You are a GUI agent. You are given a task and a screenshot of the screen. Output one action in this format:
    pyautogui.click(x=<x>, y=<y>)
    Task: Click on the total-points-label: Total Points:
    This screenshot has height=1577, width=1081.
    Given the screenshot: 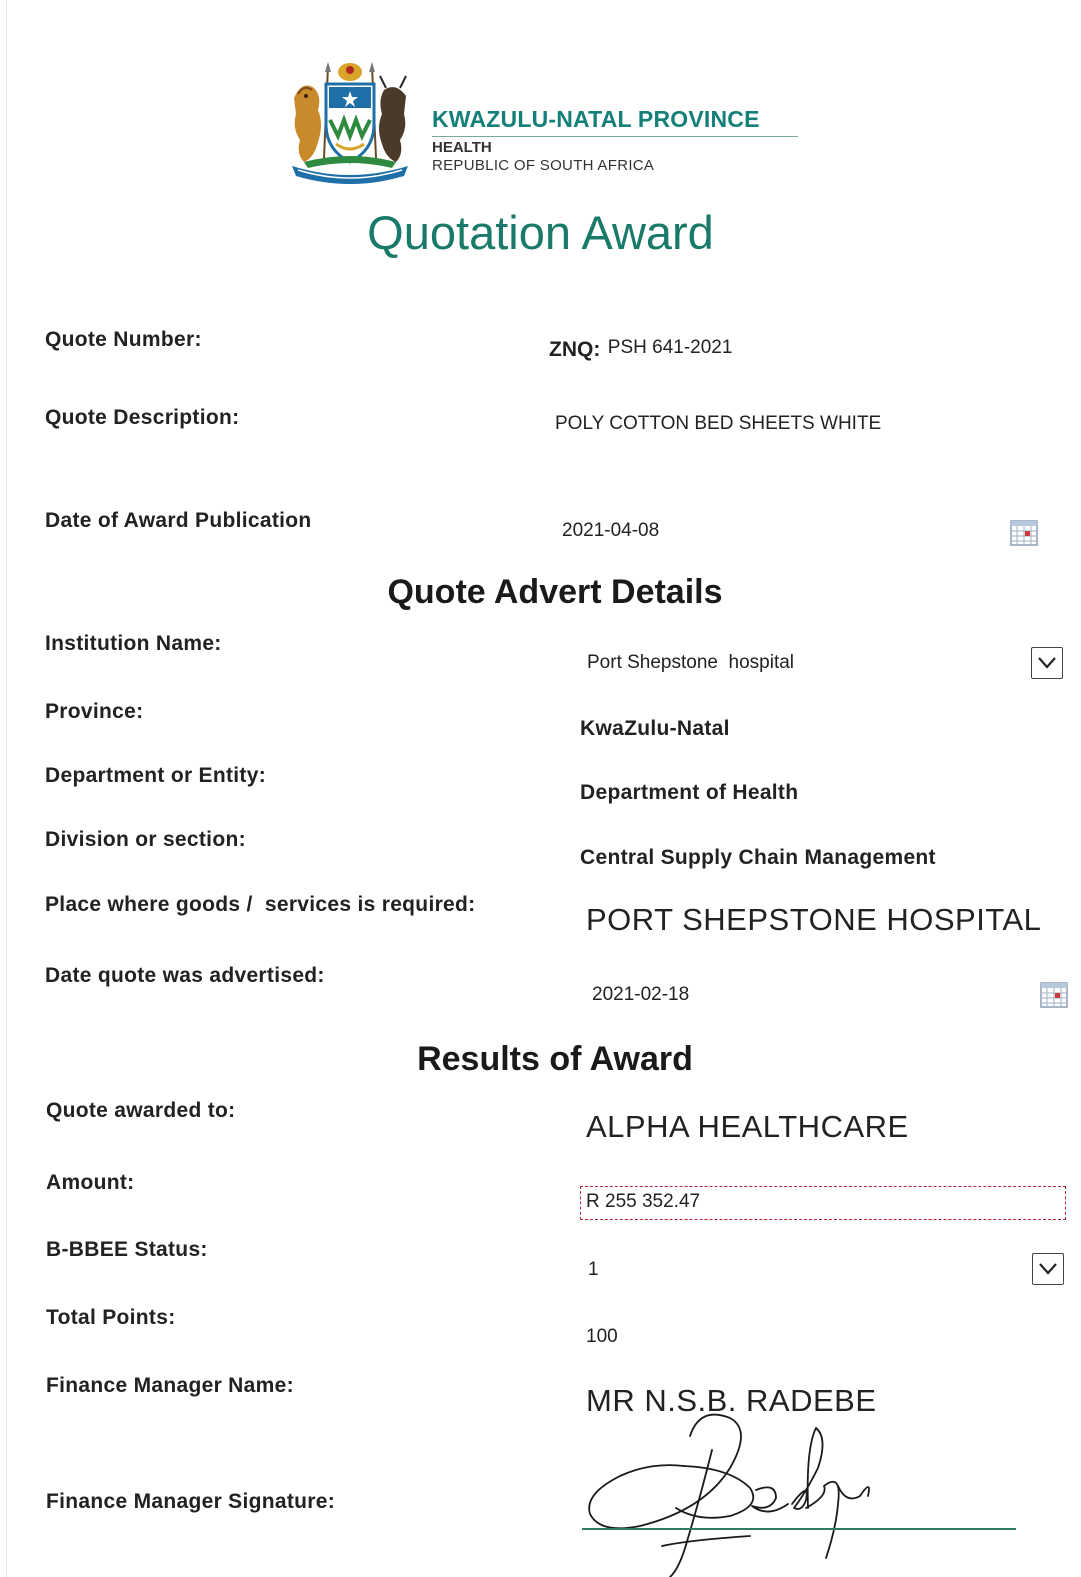 What is the action you would take?
    pyautogui.click(x=111, y=1317)
    